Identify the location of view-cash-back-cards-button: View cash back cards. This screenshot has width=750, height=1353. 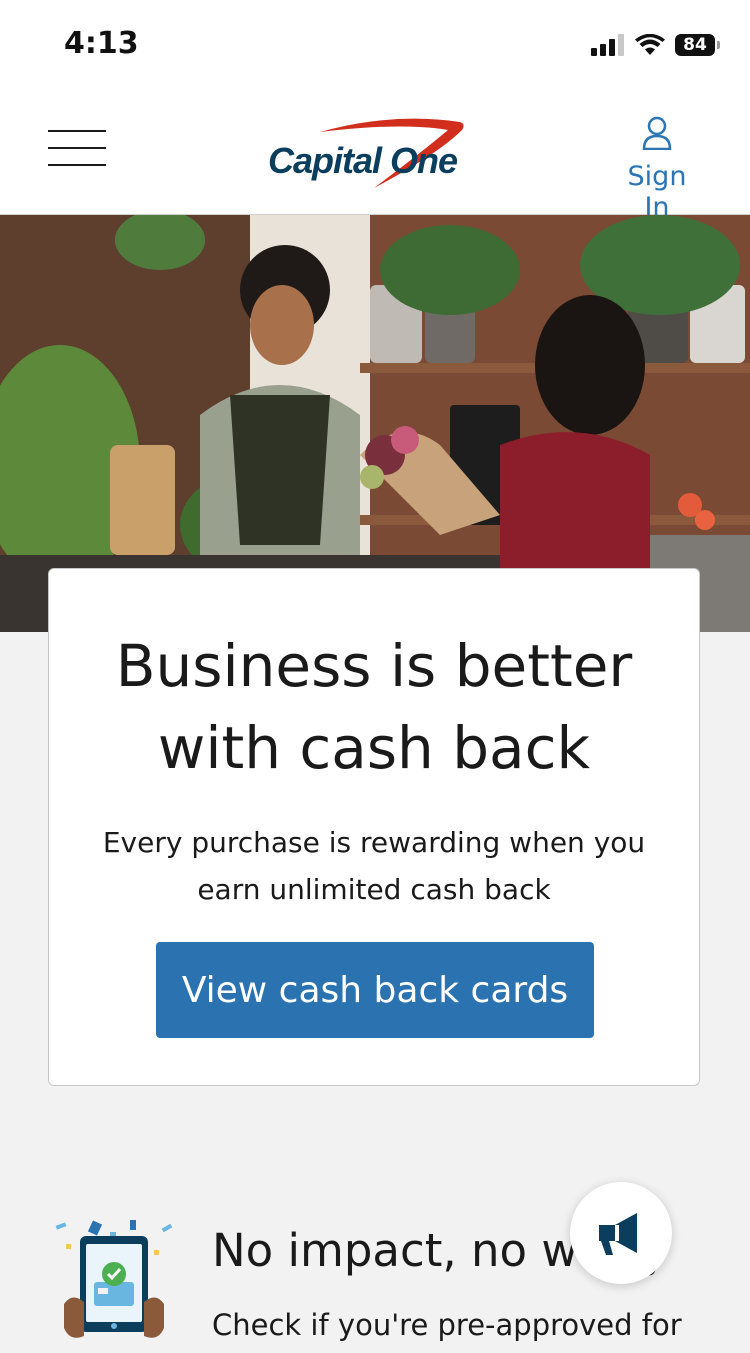
(375, 990).